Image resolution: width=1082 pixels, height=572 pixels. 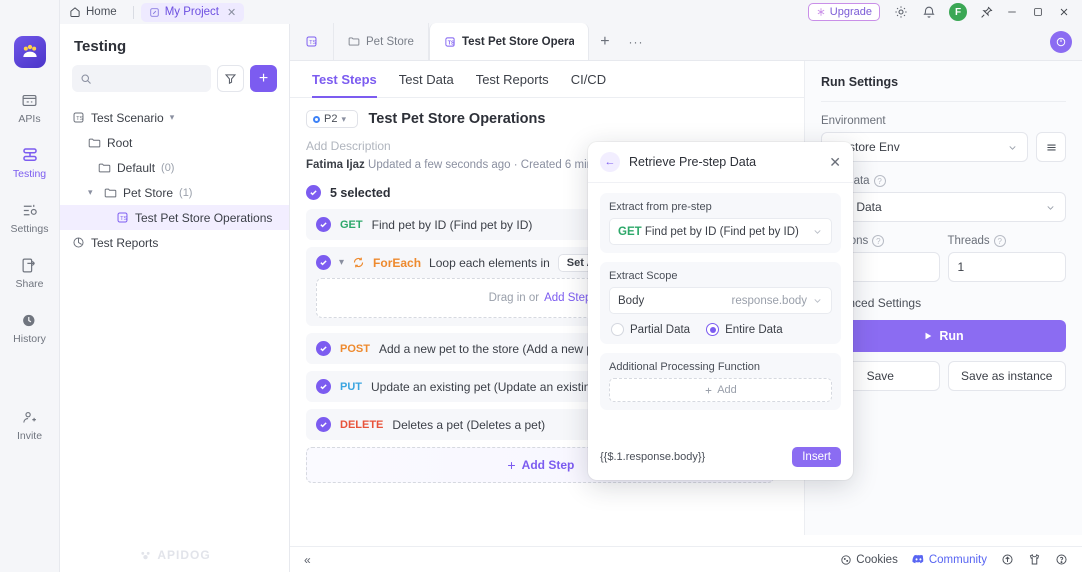 I want to click on tree-label: Test Scenario, so click(x=127, y=117).